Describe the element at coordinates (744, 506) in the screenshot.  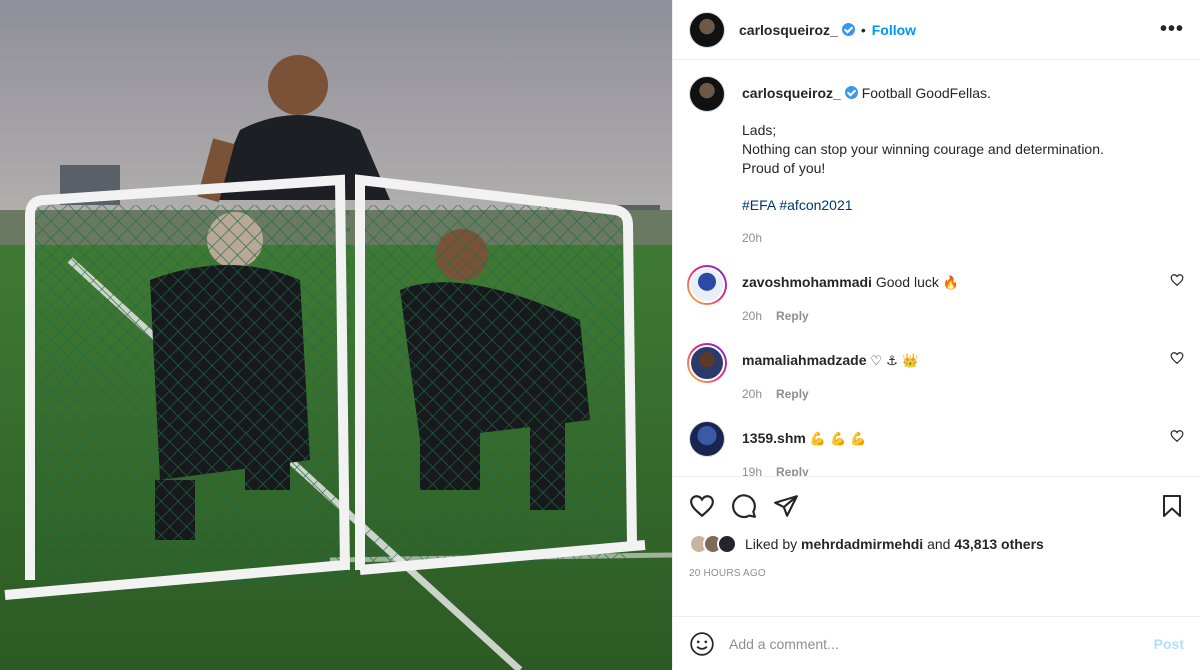
I see `comment-bubble-icon` at that location.